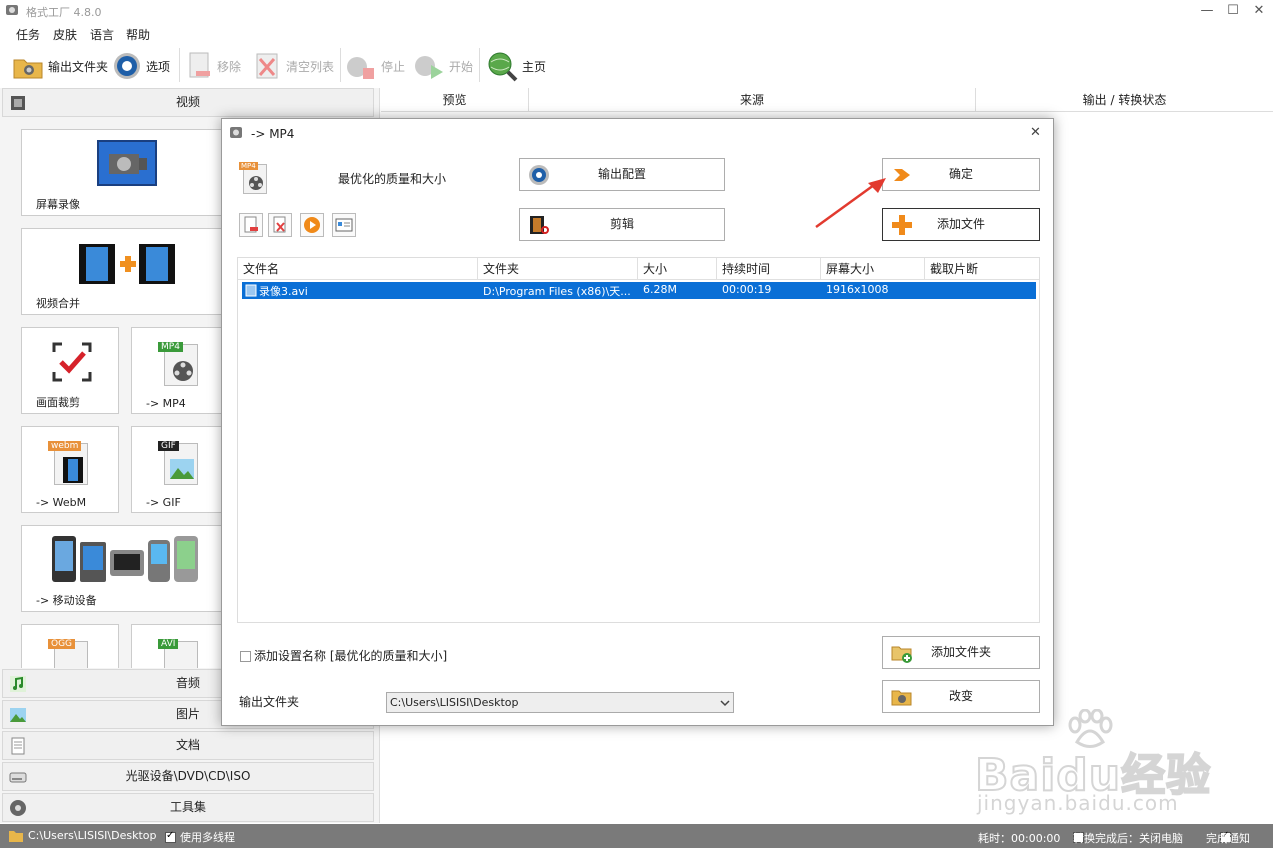  I want to click on category-tools: 工具集, so click(188, 807).